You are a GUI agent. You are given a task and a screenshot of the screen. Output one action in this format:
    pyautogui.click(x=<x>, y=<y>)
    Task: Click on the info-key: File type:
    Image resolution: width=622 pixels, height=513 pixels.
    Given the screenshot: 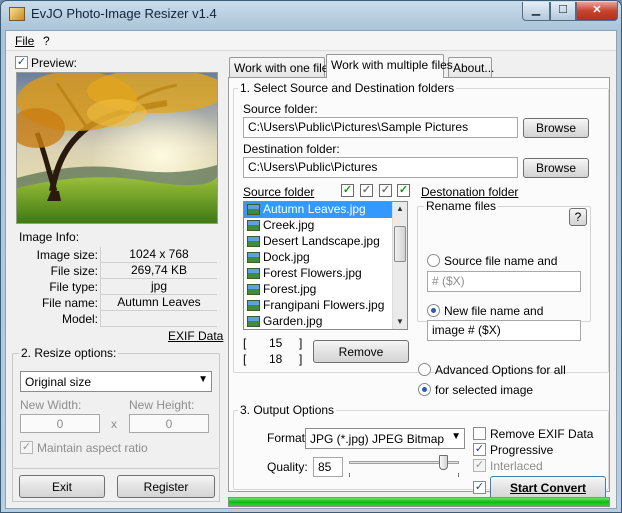 What is the action you would take?
    pyautogui.click(x=73, y=287)
    